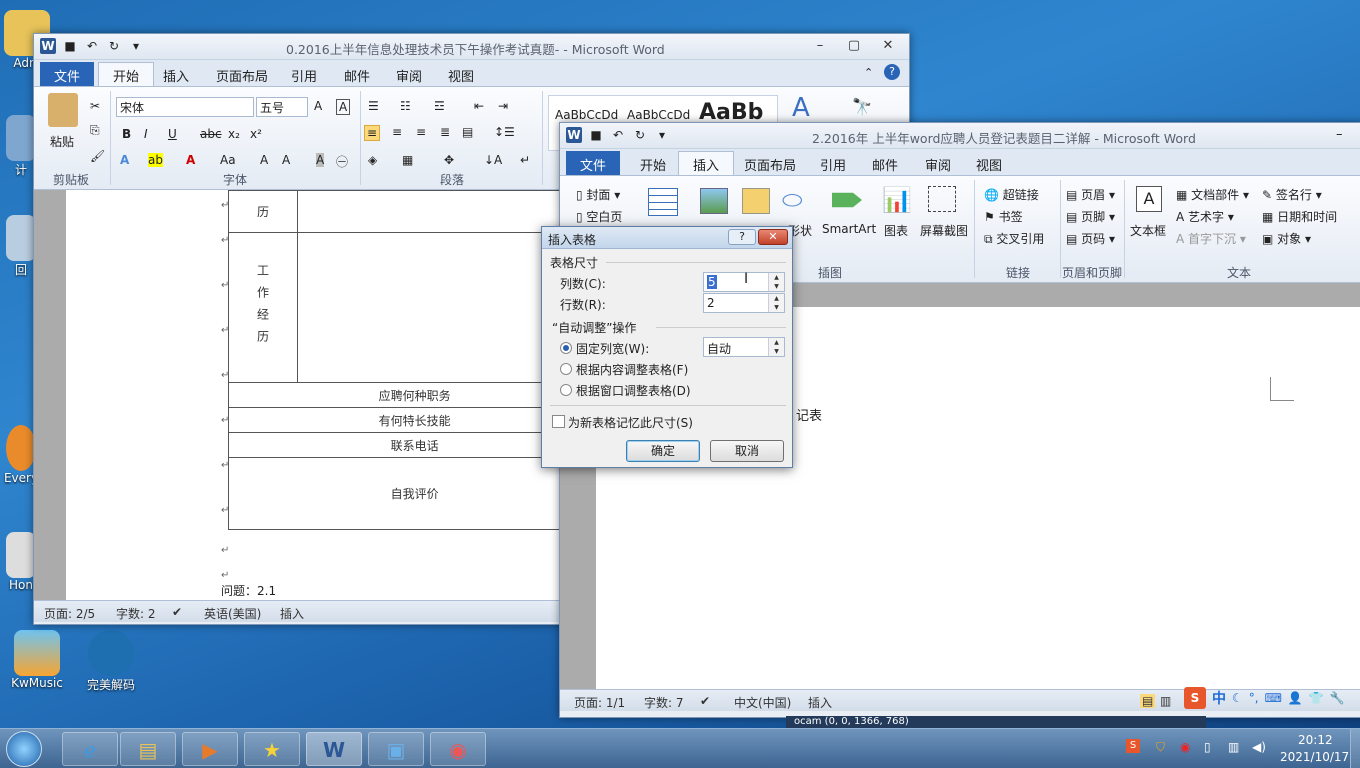 This screenshot has width=1360, height=768. I want to click on screenshot-icon, so click(942, 199).